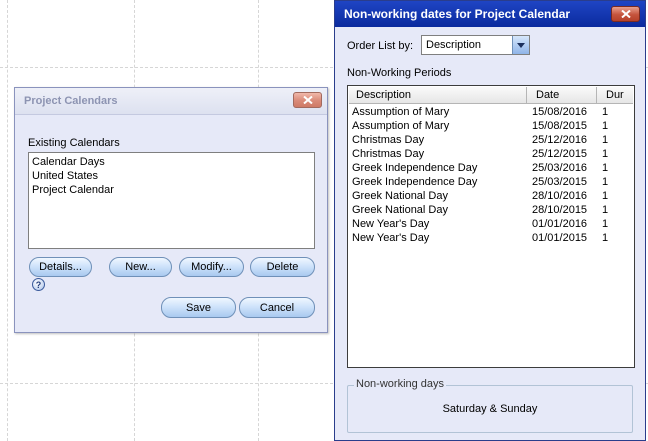  What do you see at coordinates (492, 168) in the screenshot?
I see `table-row: Greek Independence Day 25/03/2016 1` at bounding box center [492, 168].